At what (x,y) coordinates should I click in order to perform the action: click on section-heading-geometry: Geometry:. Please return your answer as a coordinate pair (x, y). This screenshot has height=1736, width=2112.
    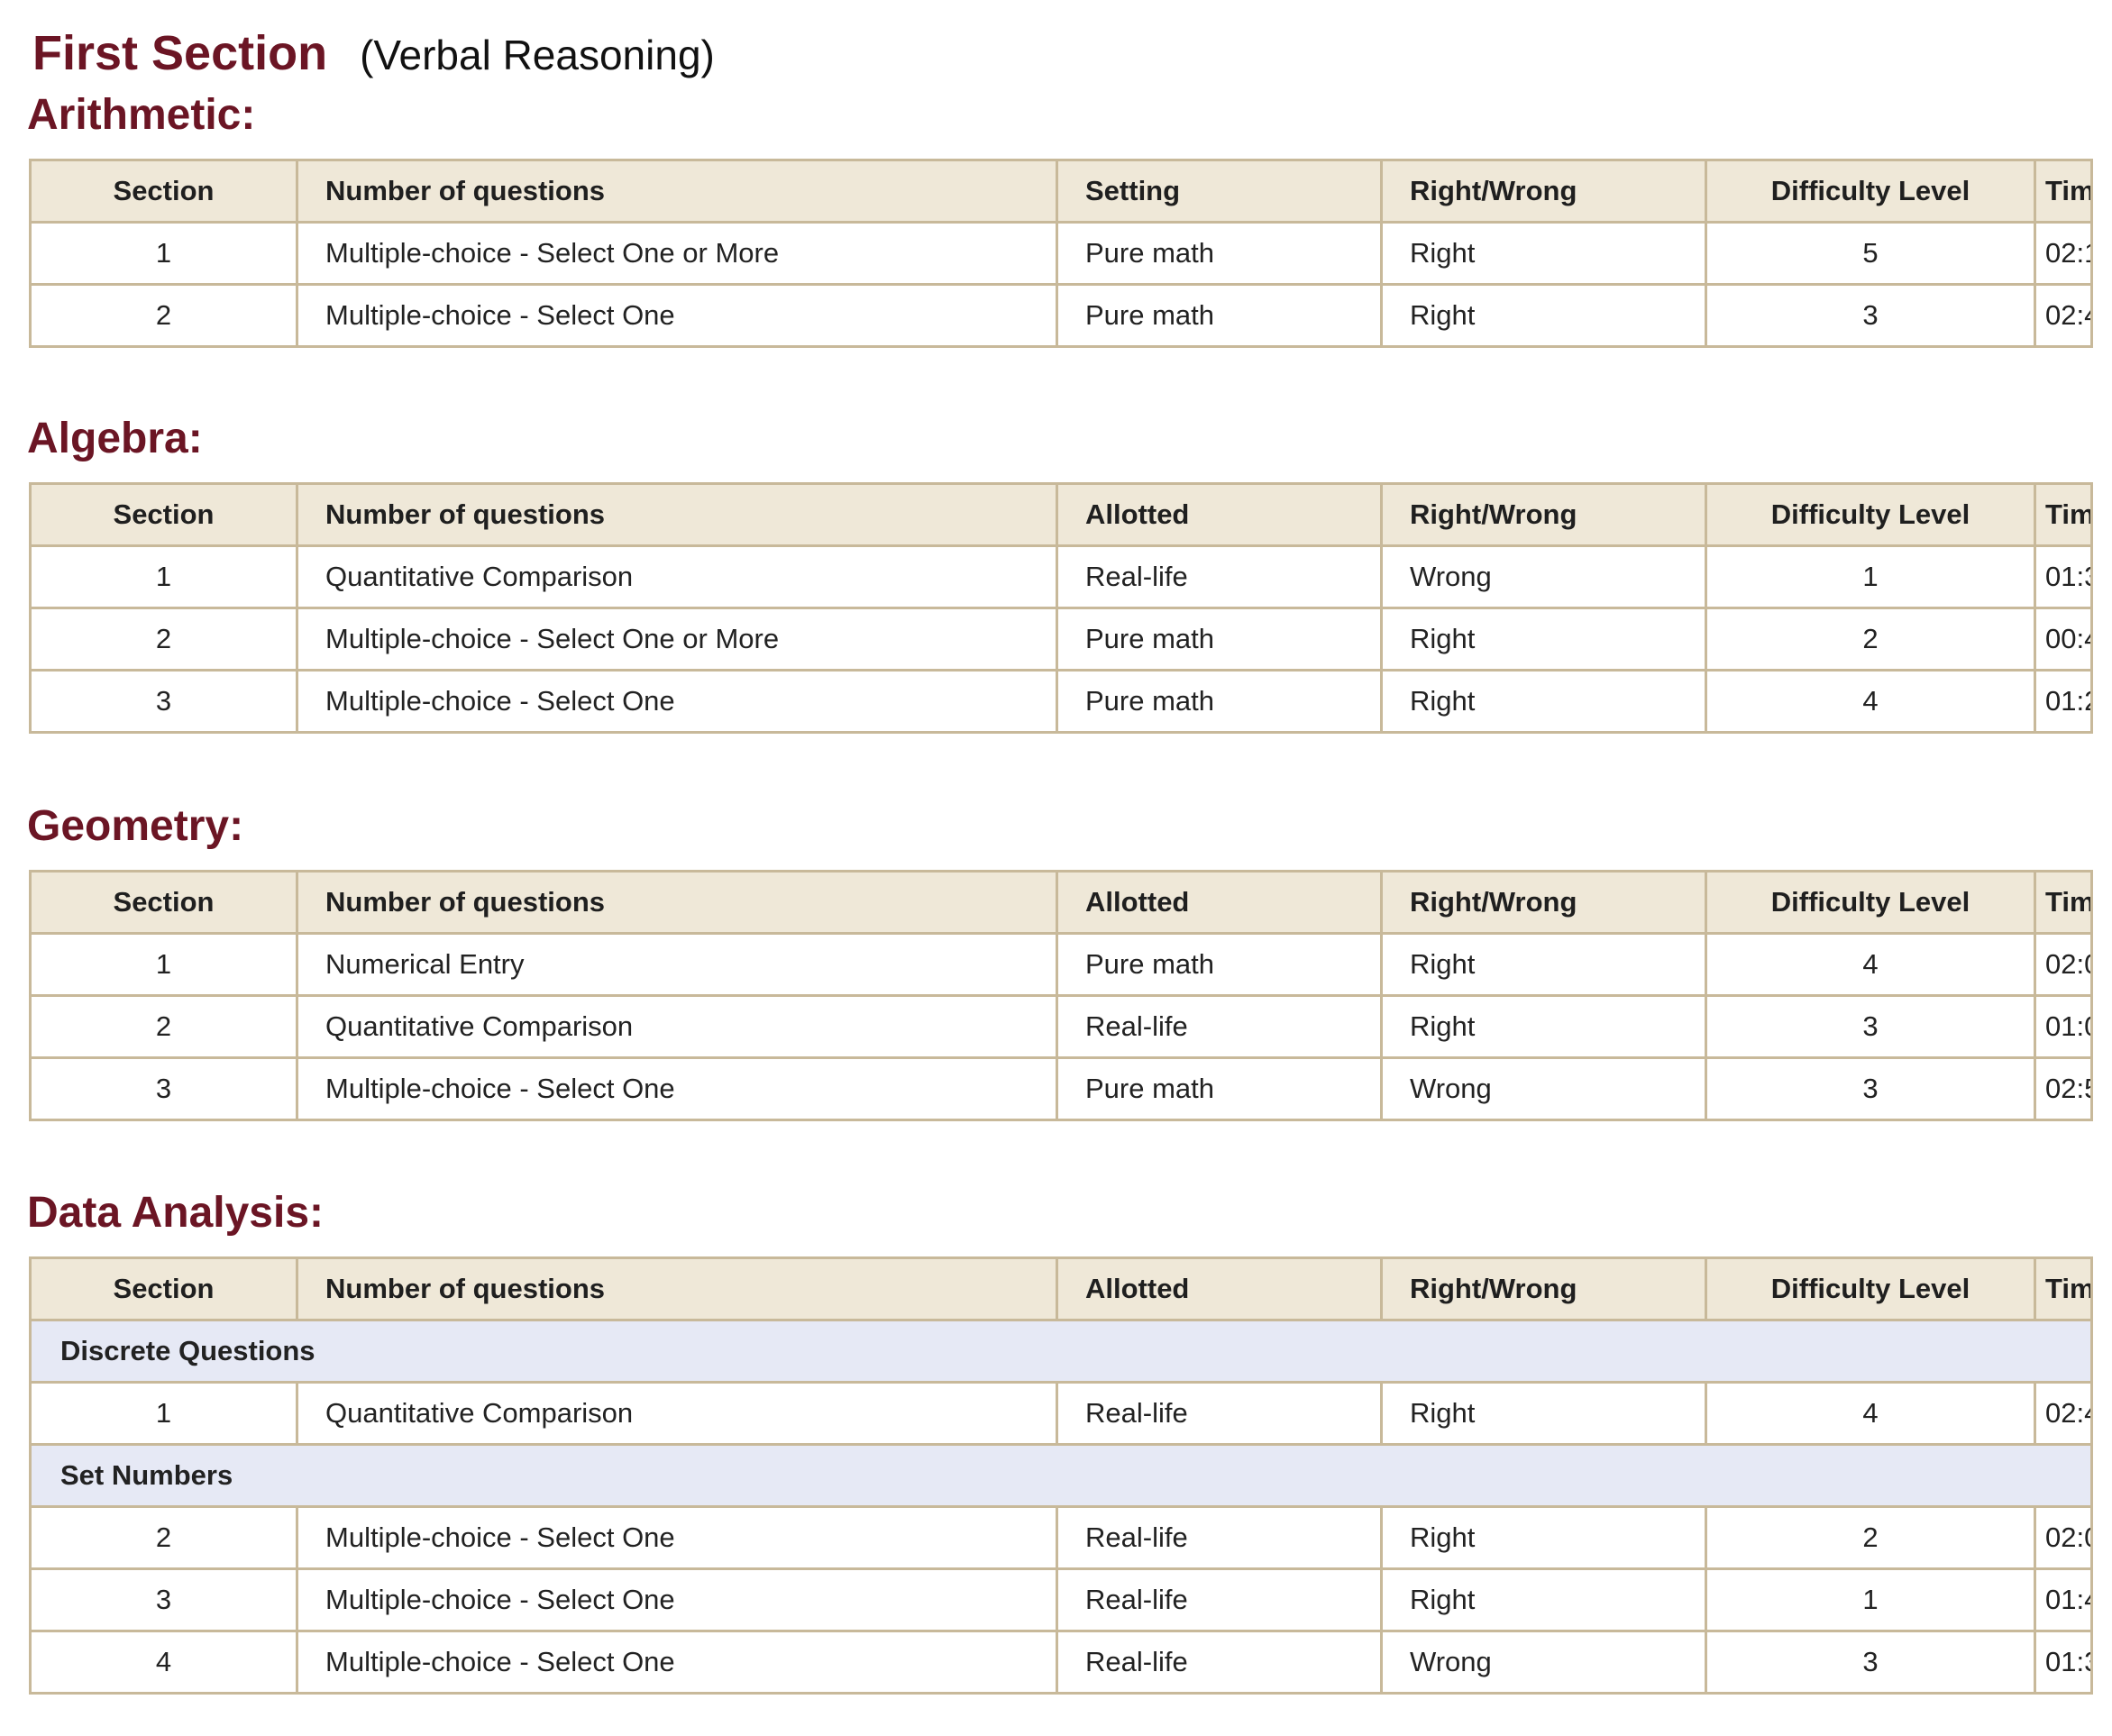
    Looking at the image, I should click on (135, 826).